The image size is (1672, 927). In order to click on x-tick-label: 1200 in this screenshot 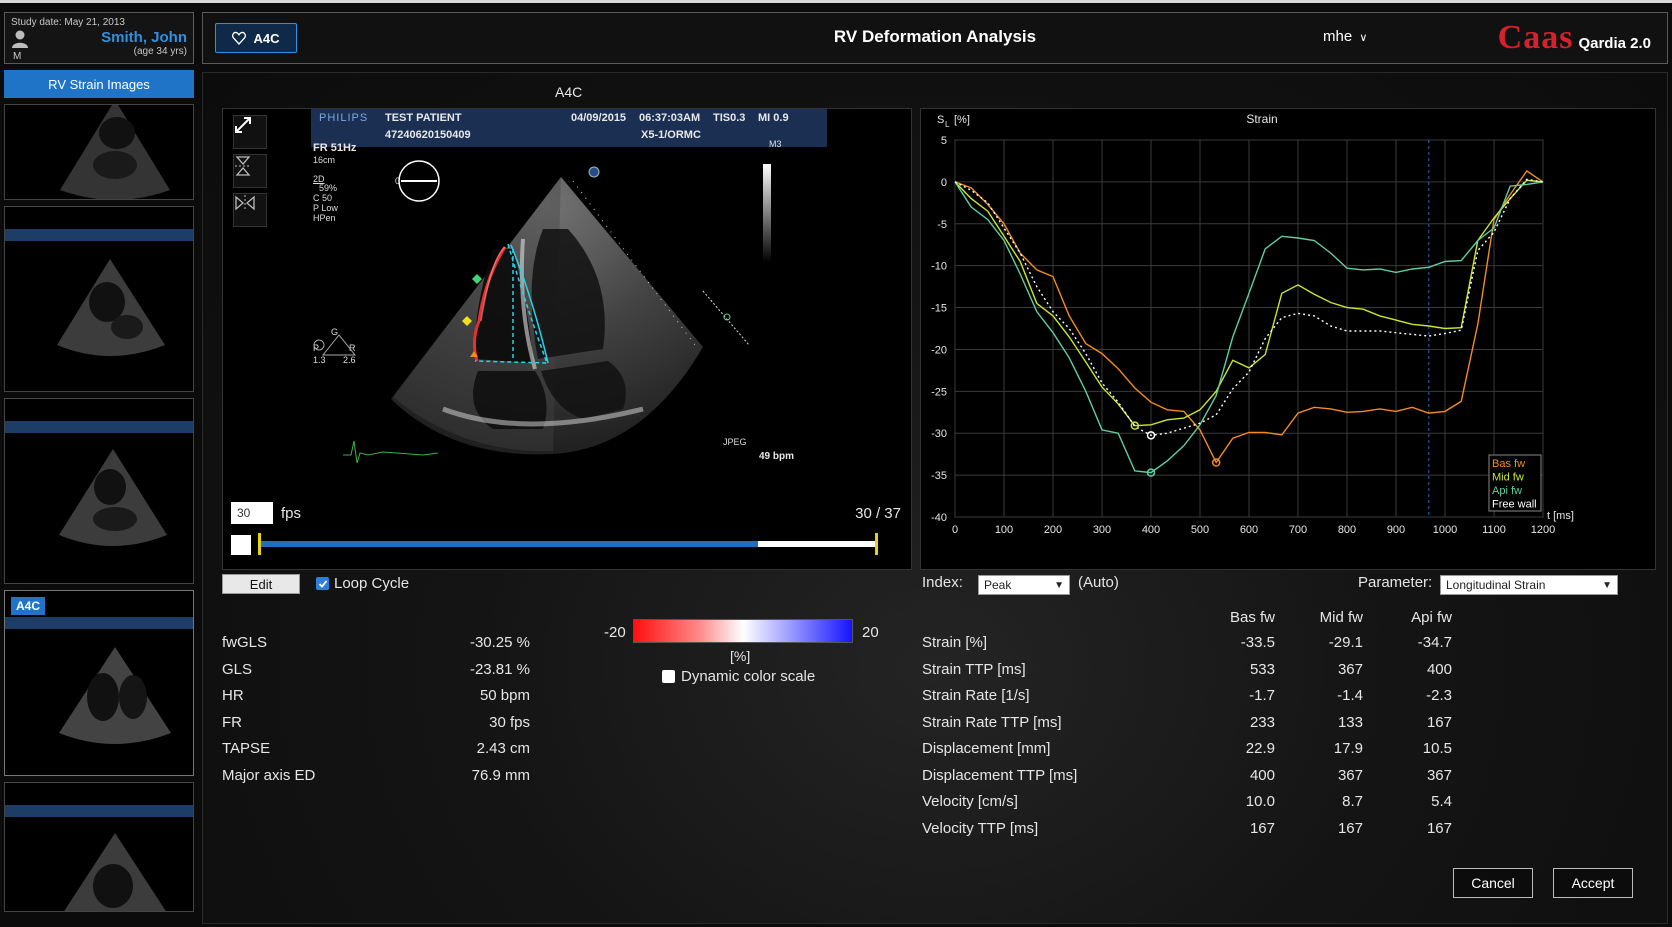, I will do `click(1543, 530)`.